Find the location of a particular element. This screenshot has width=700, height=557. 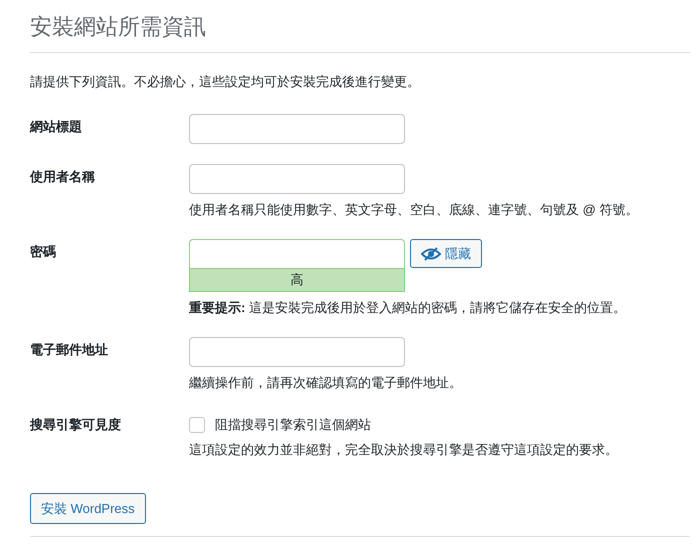

checkbox is located at coordinates (197, 425).